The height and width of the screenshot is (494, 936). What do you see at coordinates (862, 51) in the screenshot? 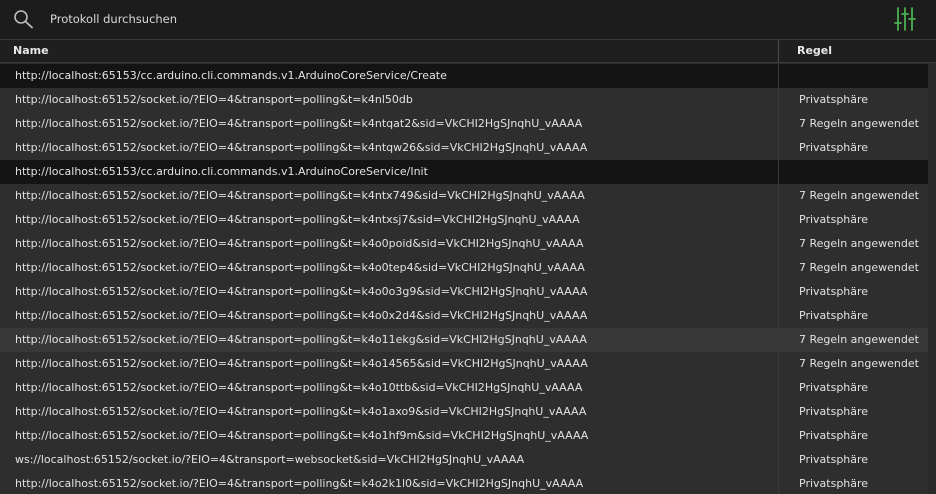
I see `column-header-rule: Regel` at bounding box center [862, 51].